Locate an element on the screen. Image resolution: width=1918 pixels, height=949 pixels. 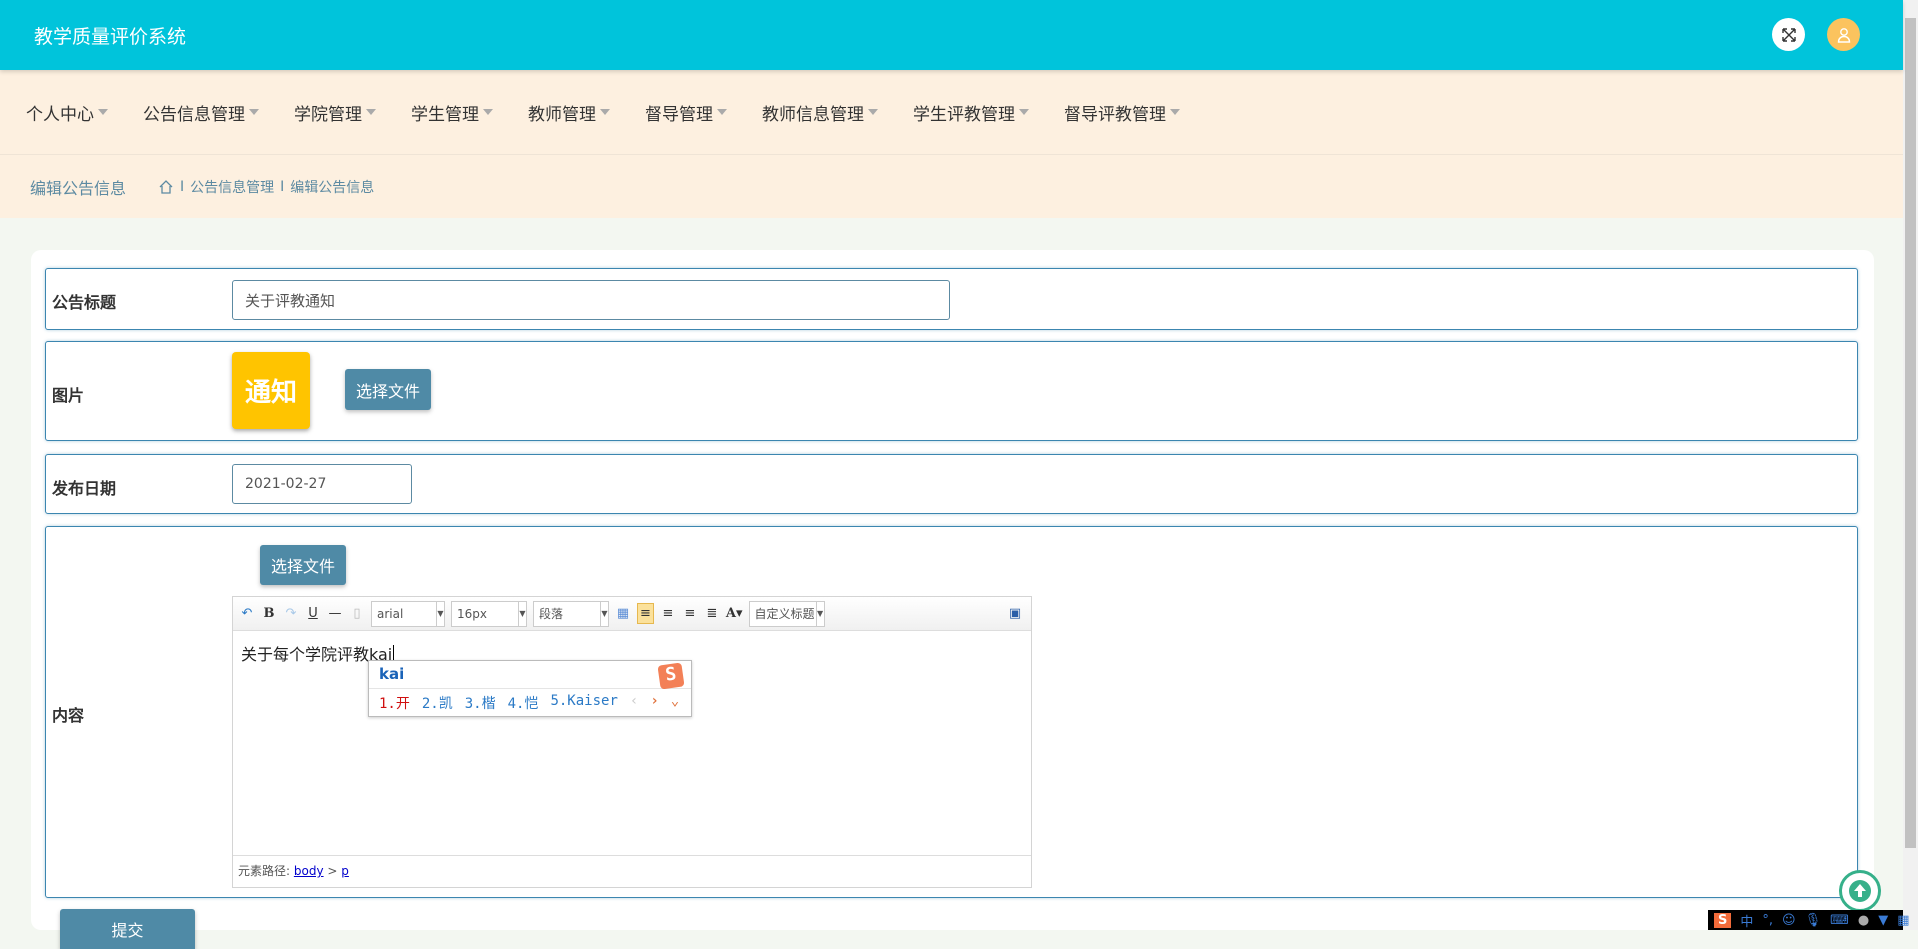
table-icon: ▦ is located at coordinates (623, 613).